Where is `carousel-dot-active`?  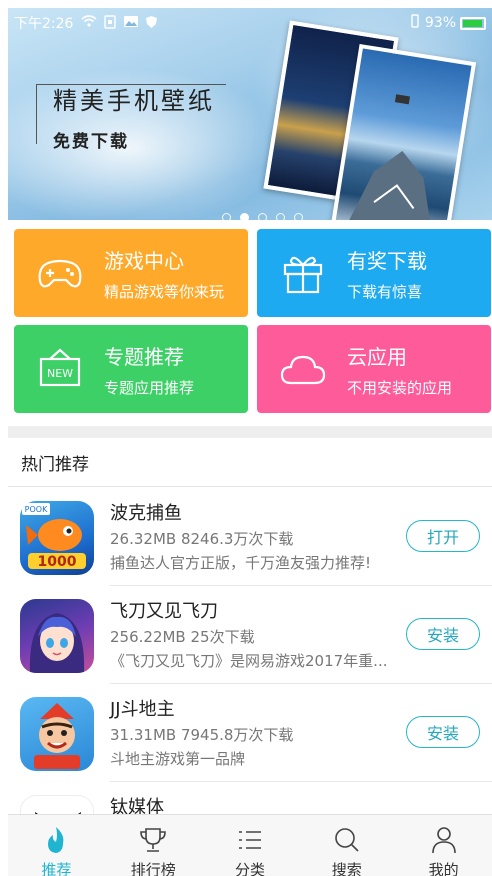
carousel-dot-active is located at coordinates (244, 216).